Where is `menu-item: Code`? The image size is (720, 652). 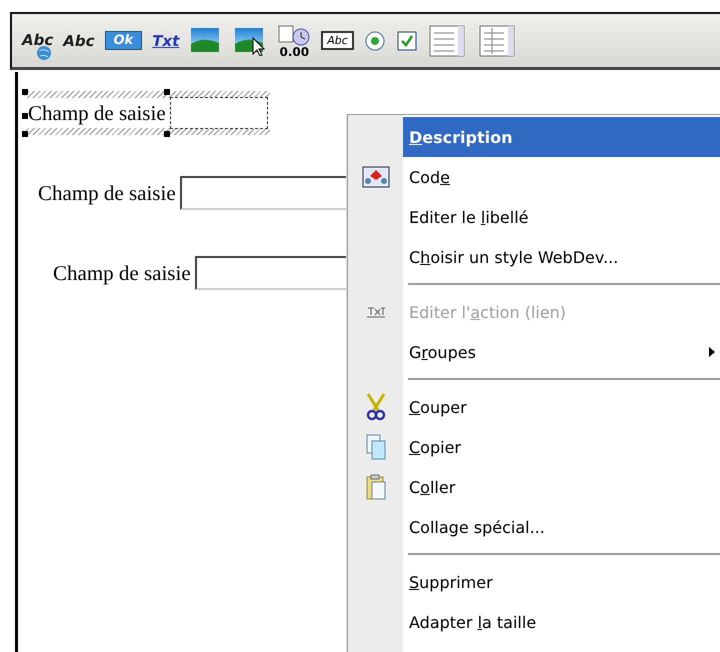 menu-item: Code is located at coordinates (534, 177).